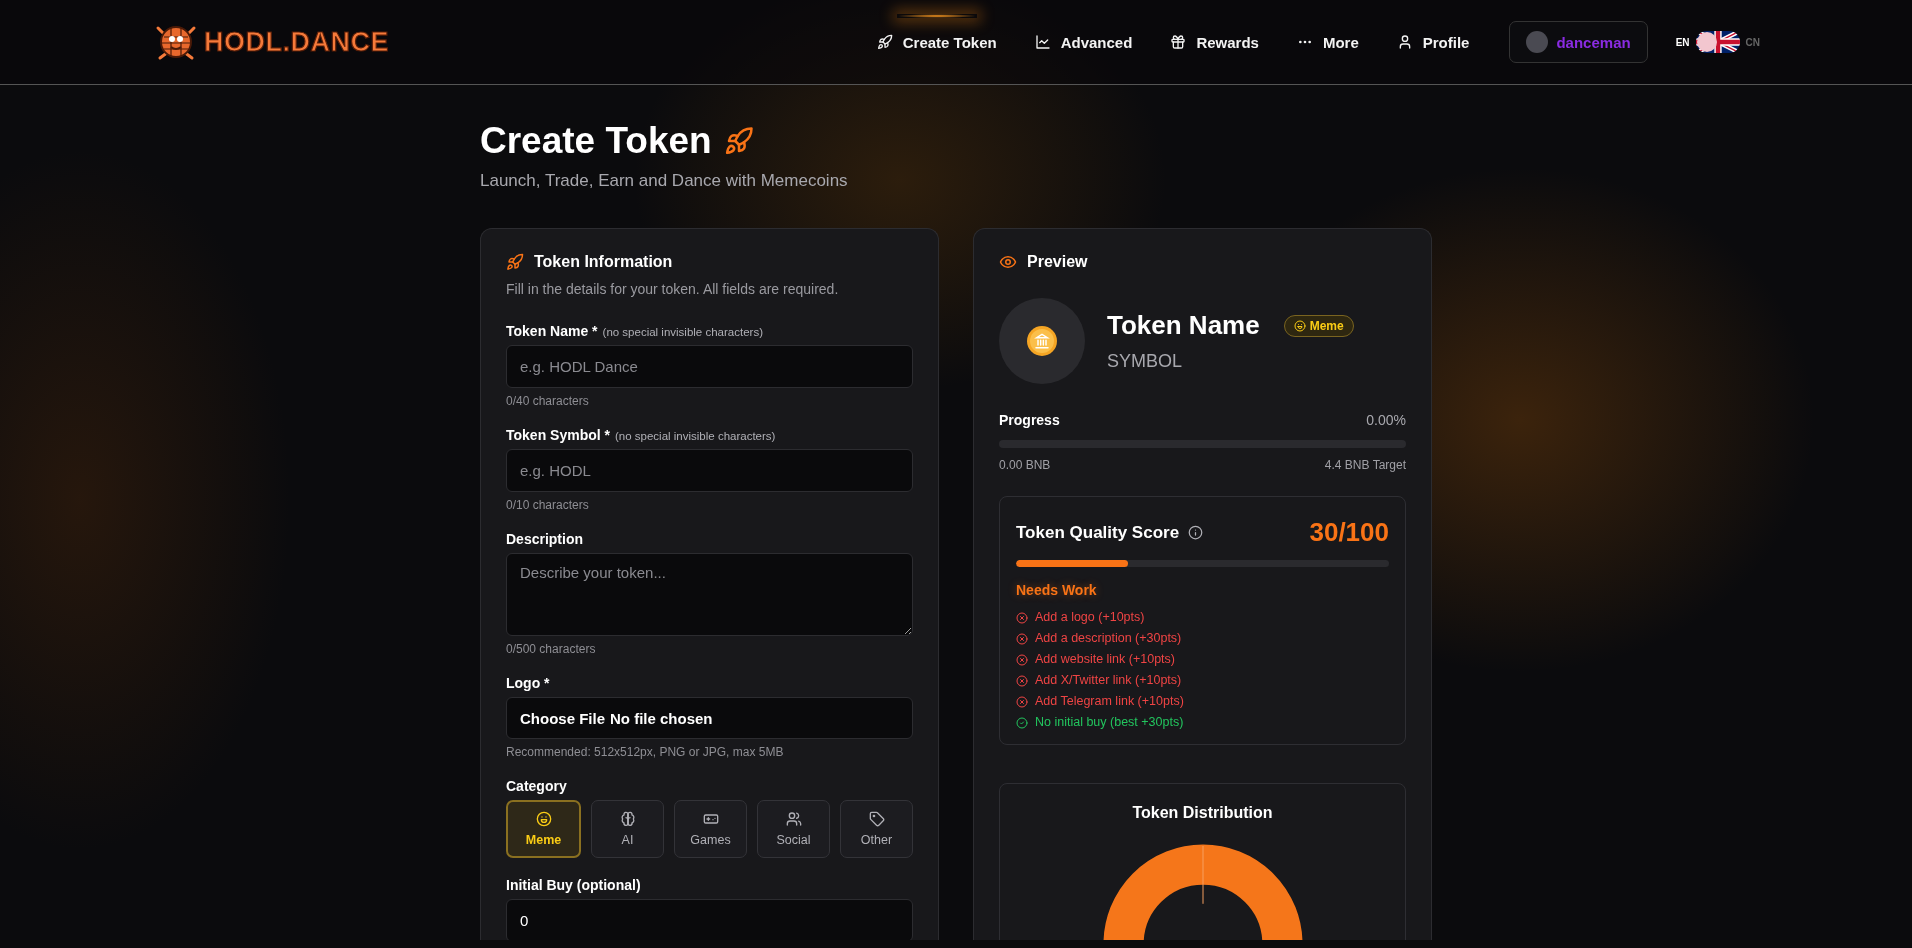  Describe the element at coordinates (1108, 681) in the screenshot. I see `quality-tip: Add X/Twitter link (+10pts)` at that location.